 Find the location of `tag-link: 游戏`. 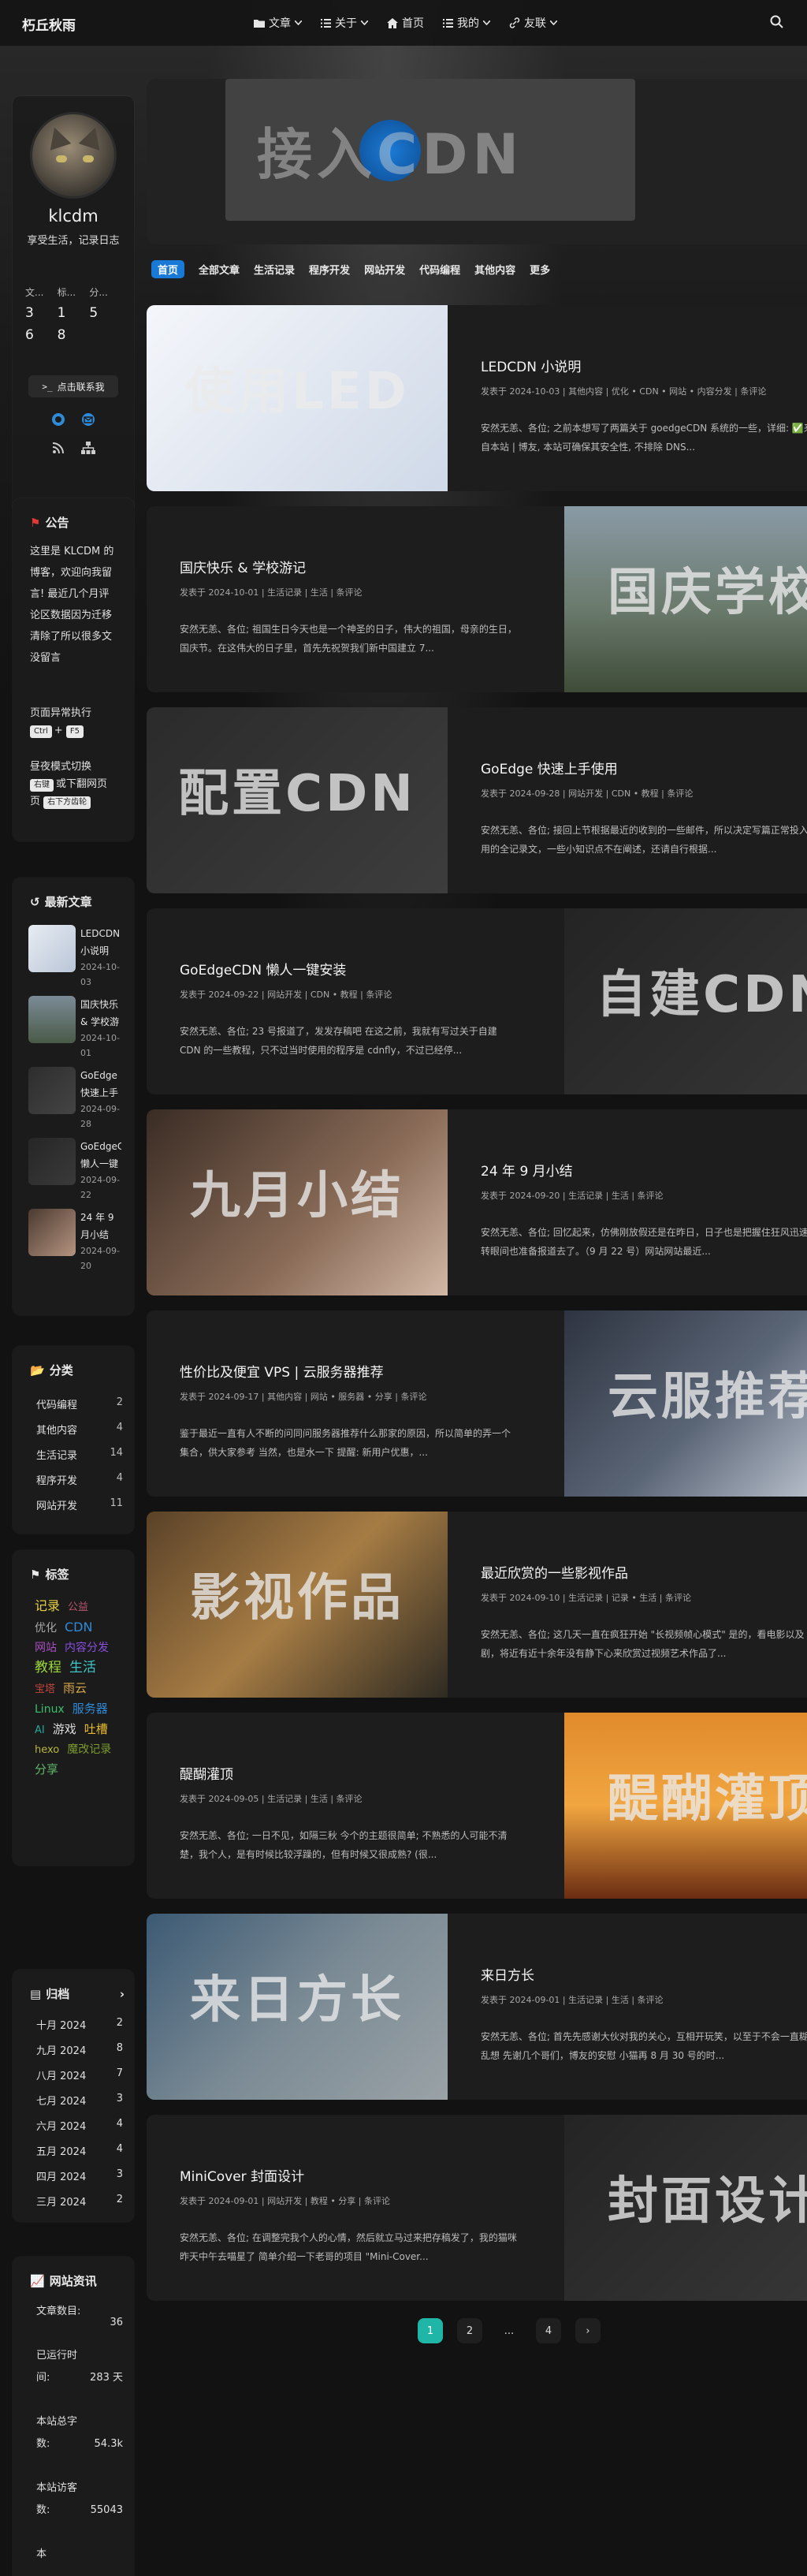

tag-link: 游戏 is located at coordinates (64, 1729).